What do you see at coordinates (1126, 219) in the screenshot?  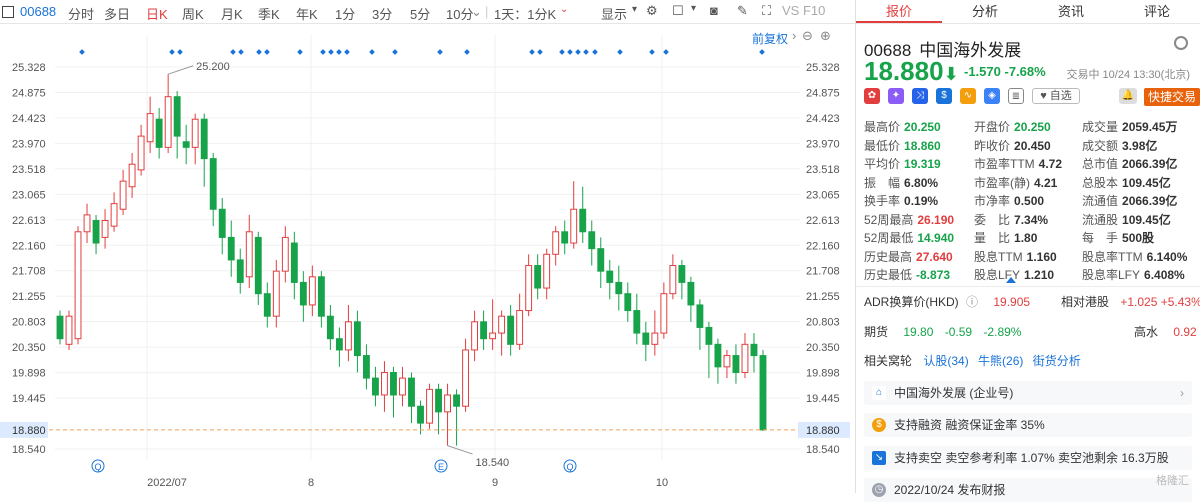 I see `quote-cell: 流通股 109.45亿` at bounding box center [1126, 219].